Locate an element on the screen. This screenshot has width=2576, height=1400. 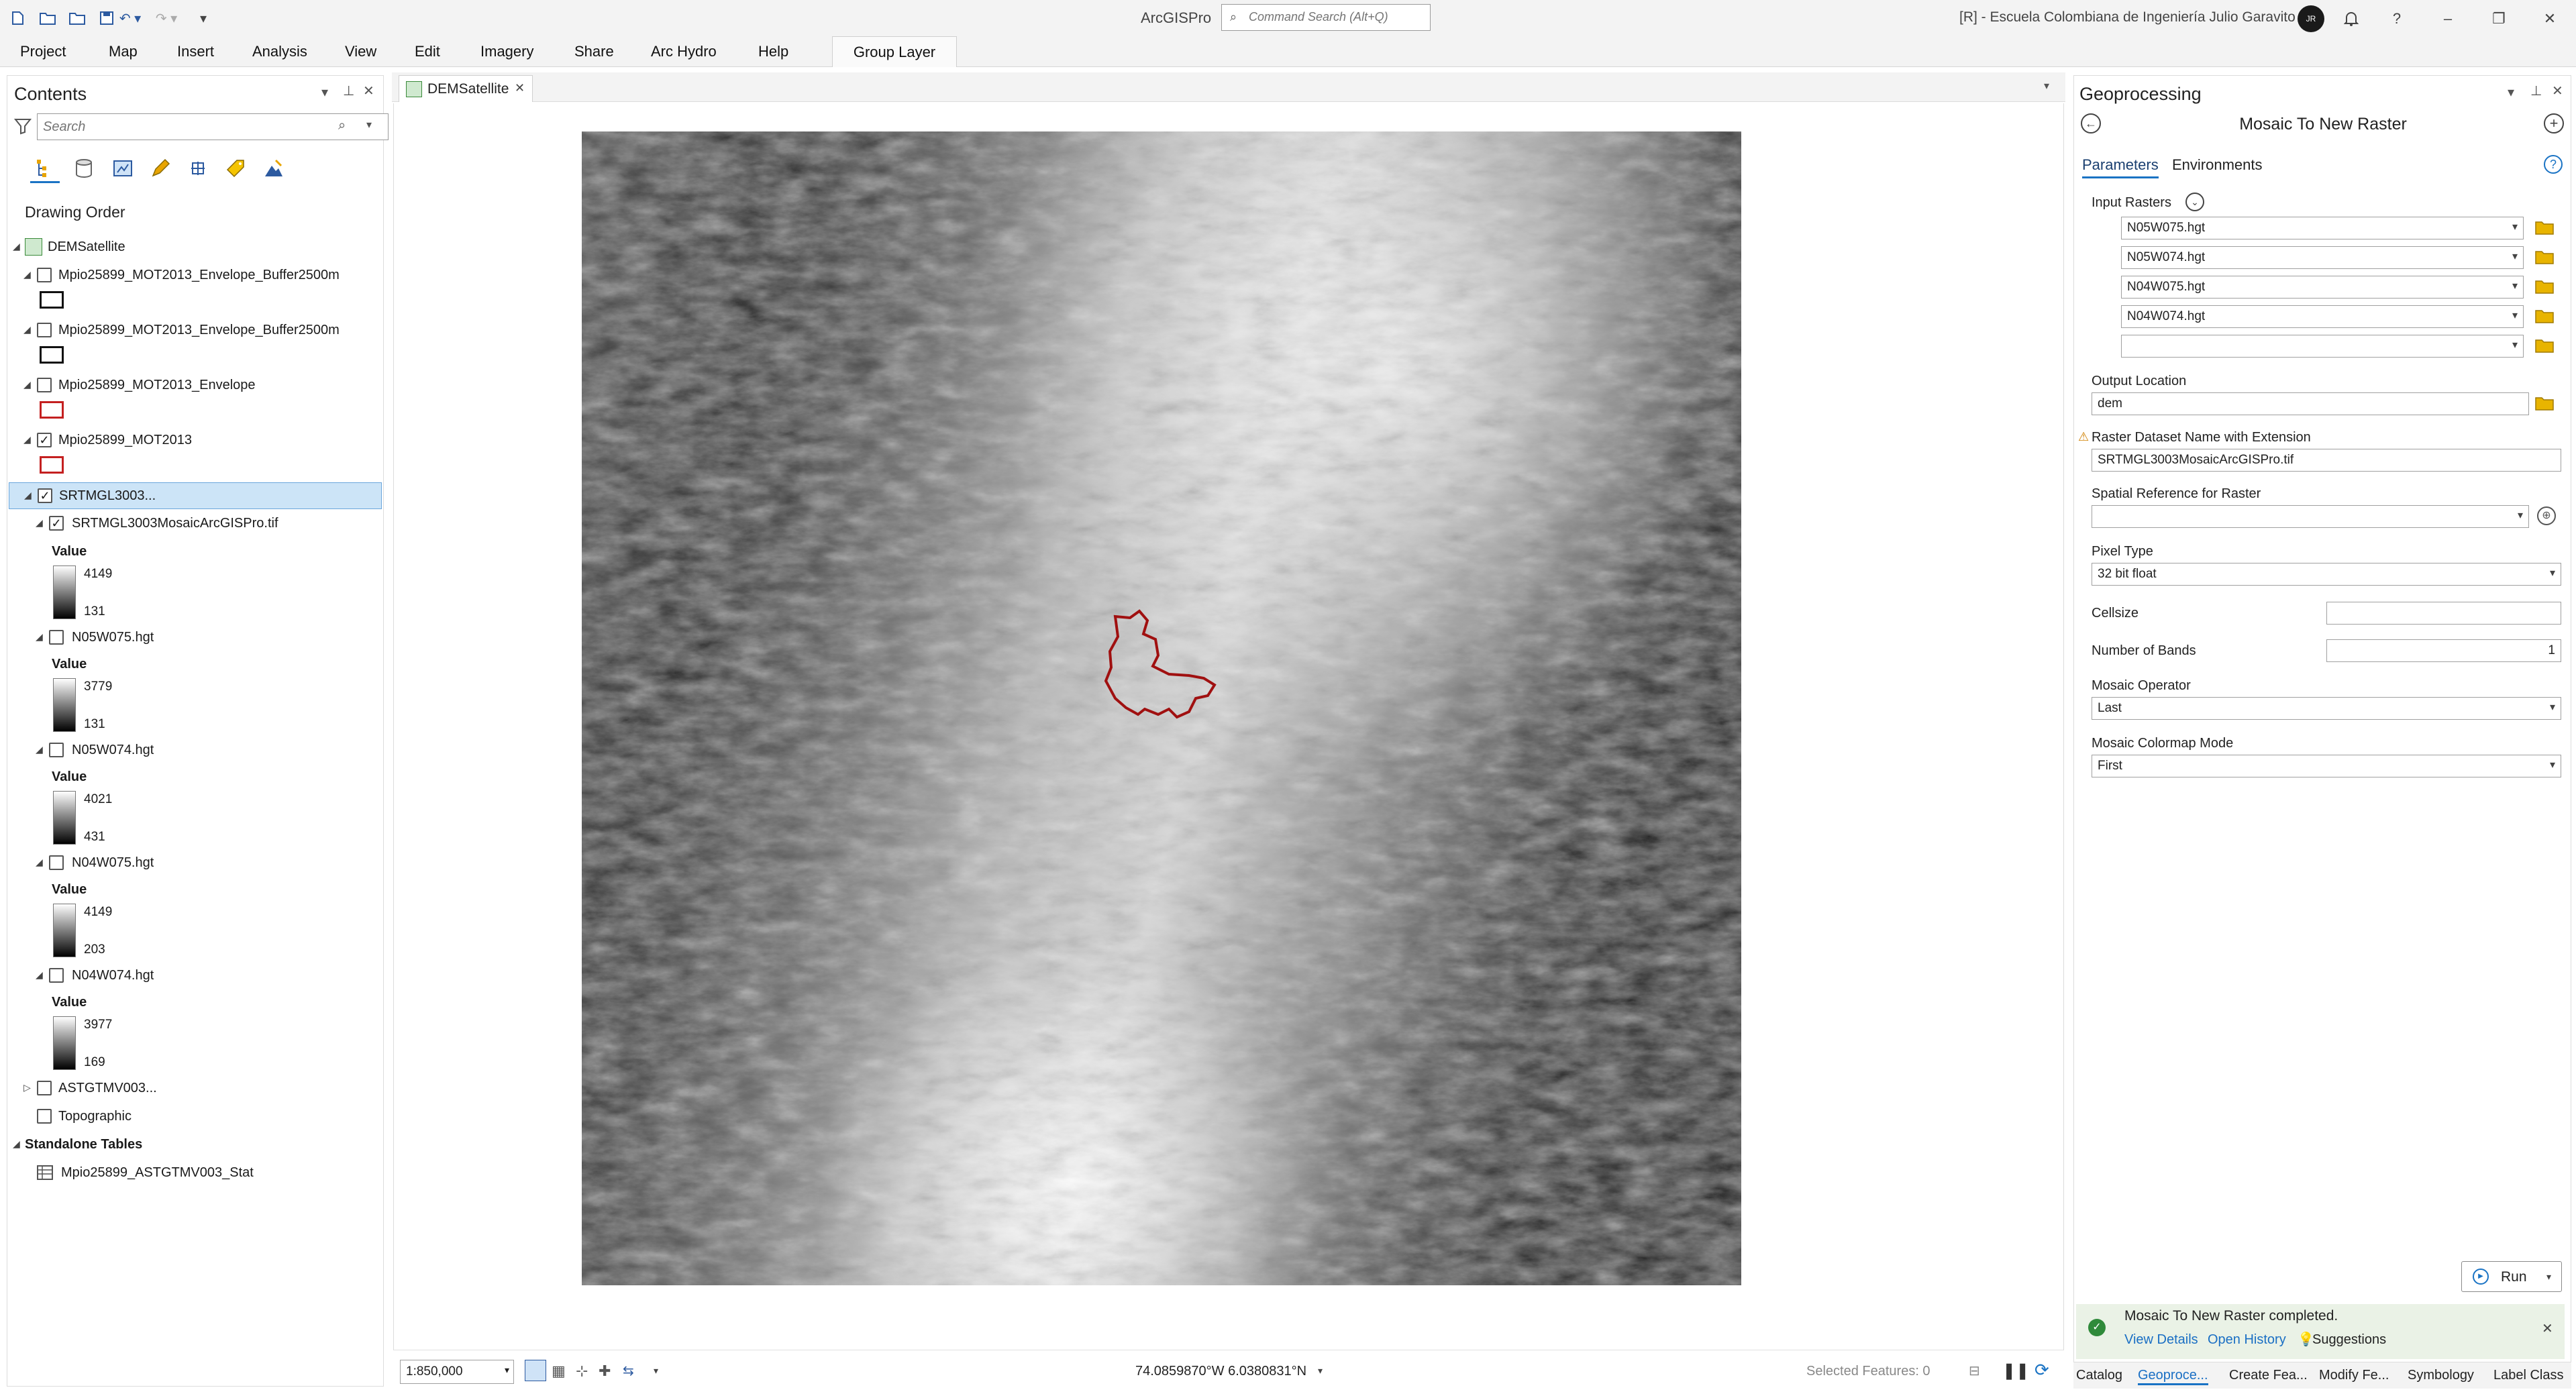
standalone-tables-header: ◢ Standalone Tables is located at coordinates (195, 1145).